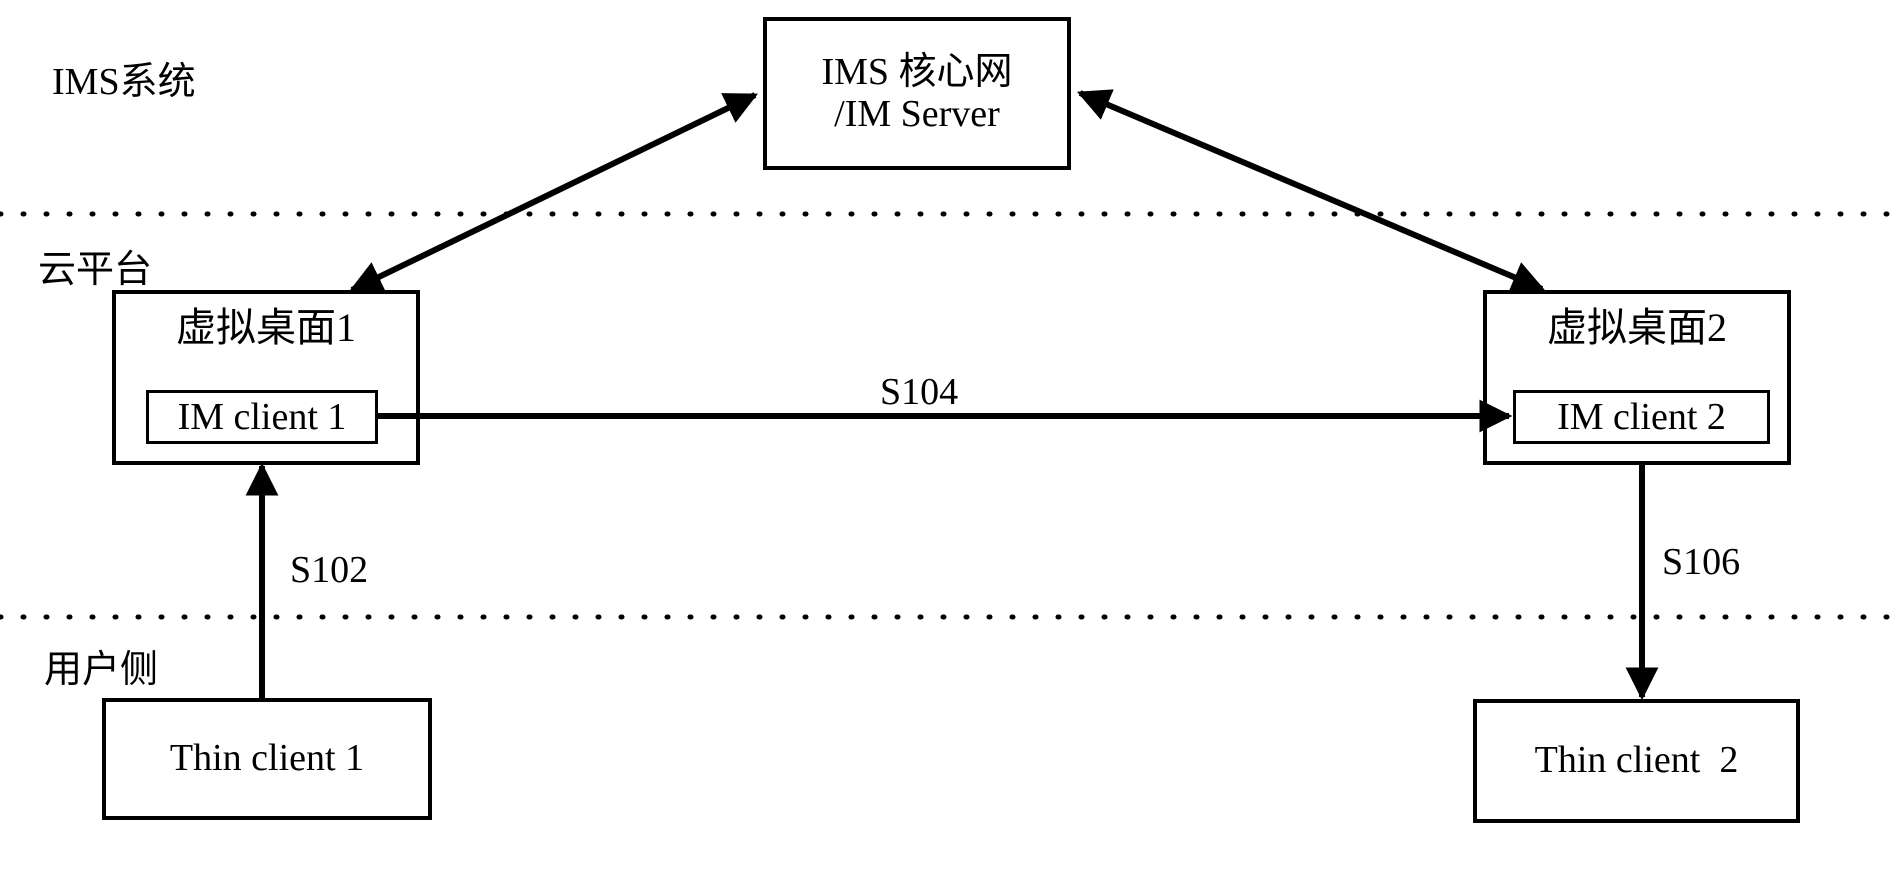 The height and width of the screenshot is (877, 1897). I want to click on zone-label-user-side: 用户侧, so click(101, 670).